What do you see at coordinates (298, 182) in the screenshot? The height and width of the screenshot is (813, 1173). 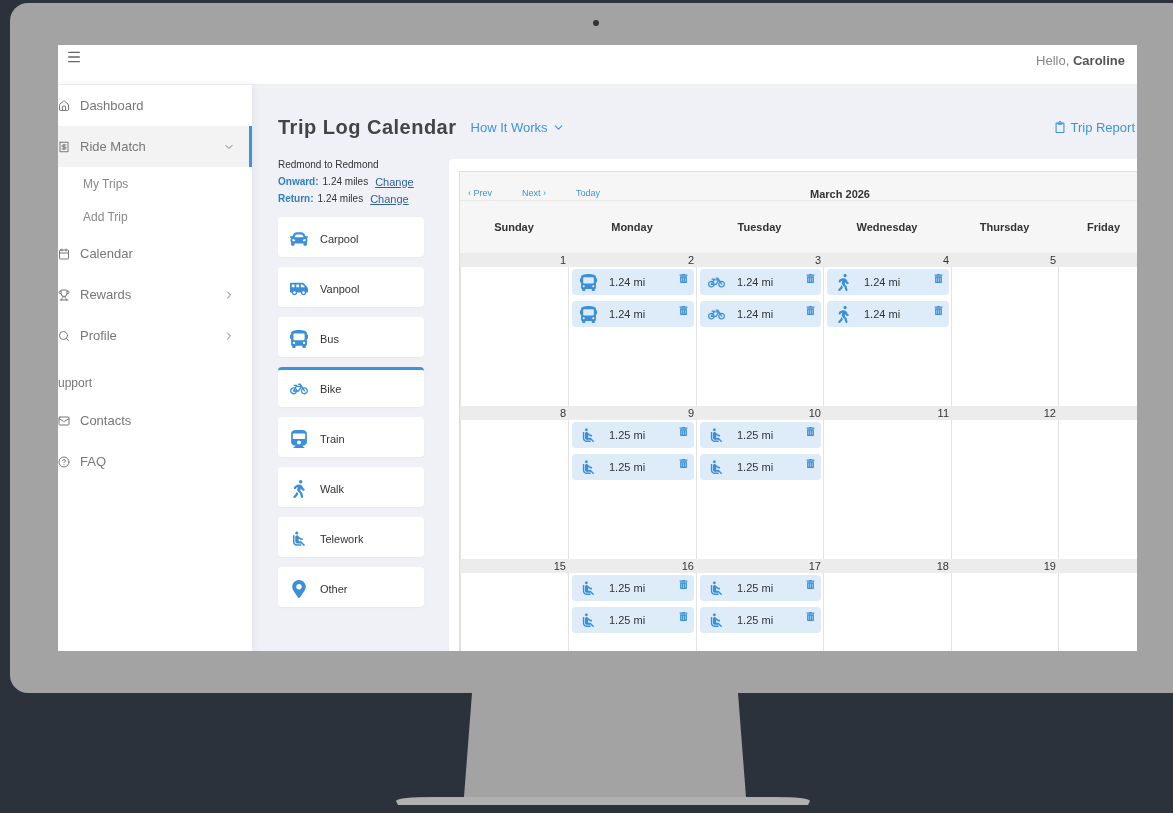 I see `leg-label: Onward:` at bounding box center [298, 182].